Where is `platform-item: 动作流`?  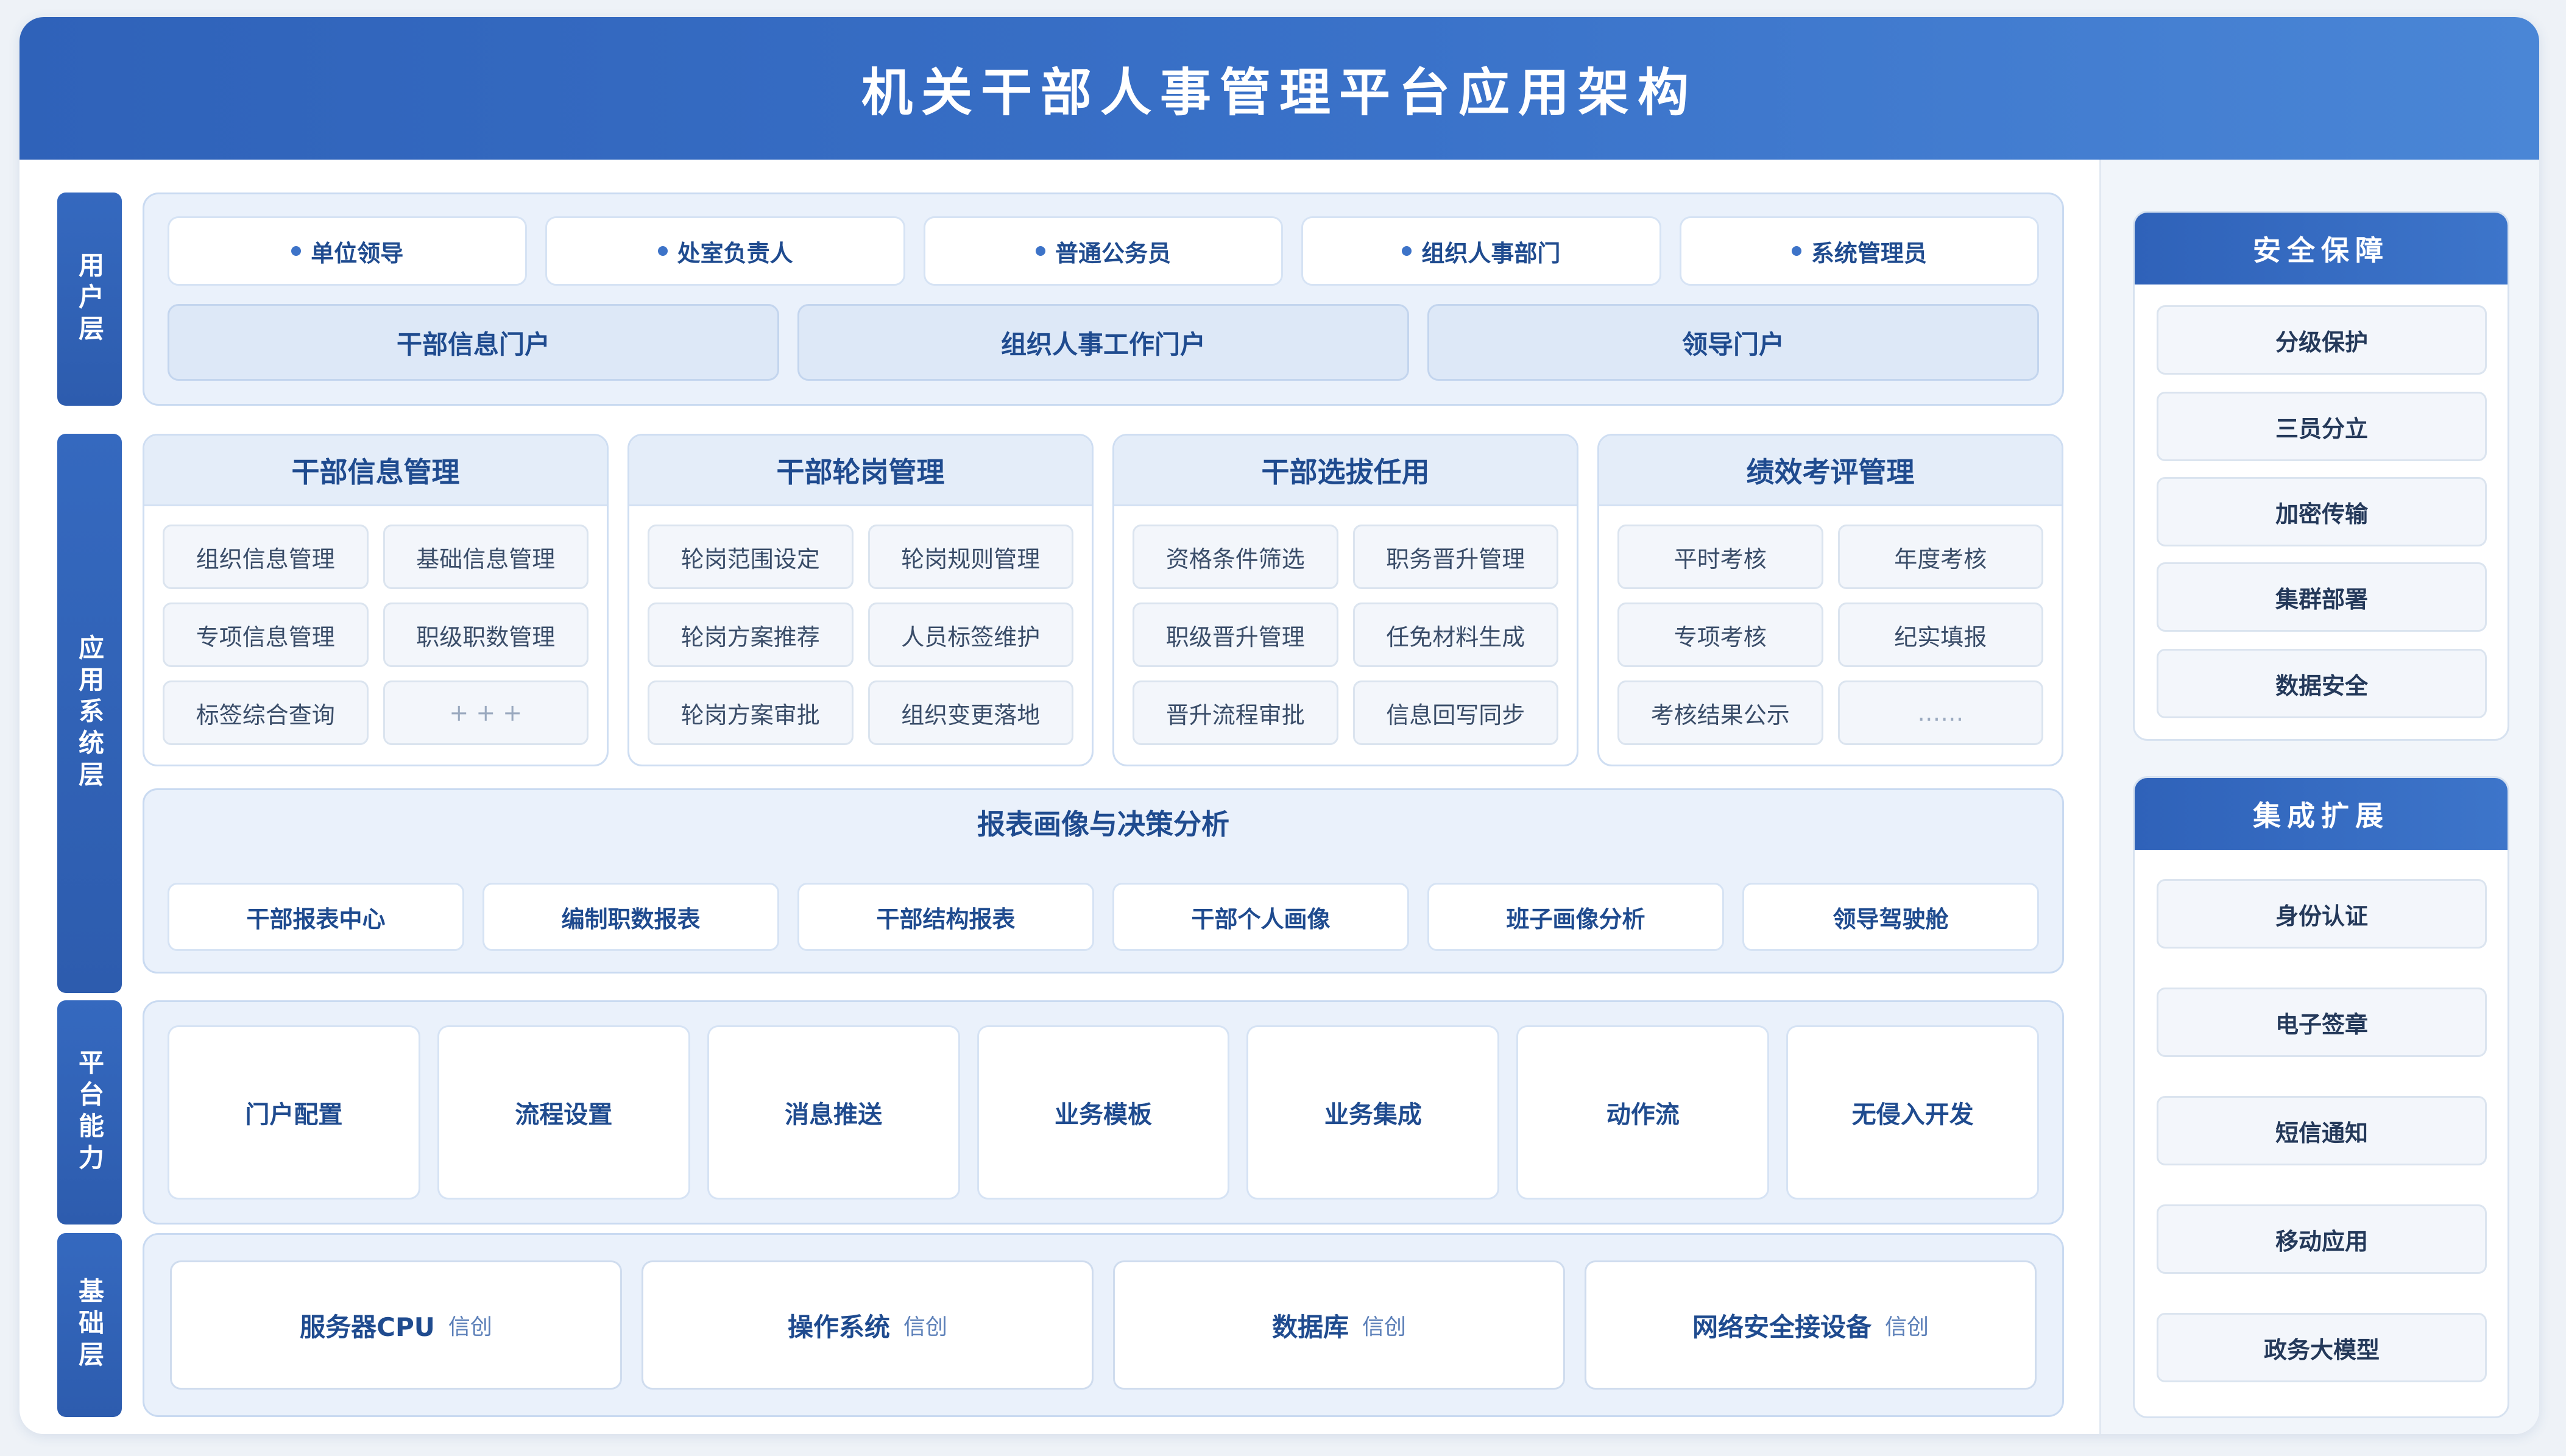
platform-item: 动作流 is located at coordinates (1643, 1112).